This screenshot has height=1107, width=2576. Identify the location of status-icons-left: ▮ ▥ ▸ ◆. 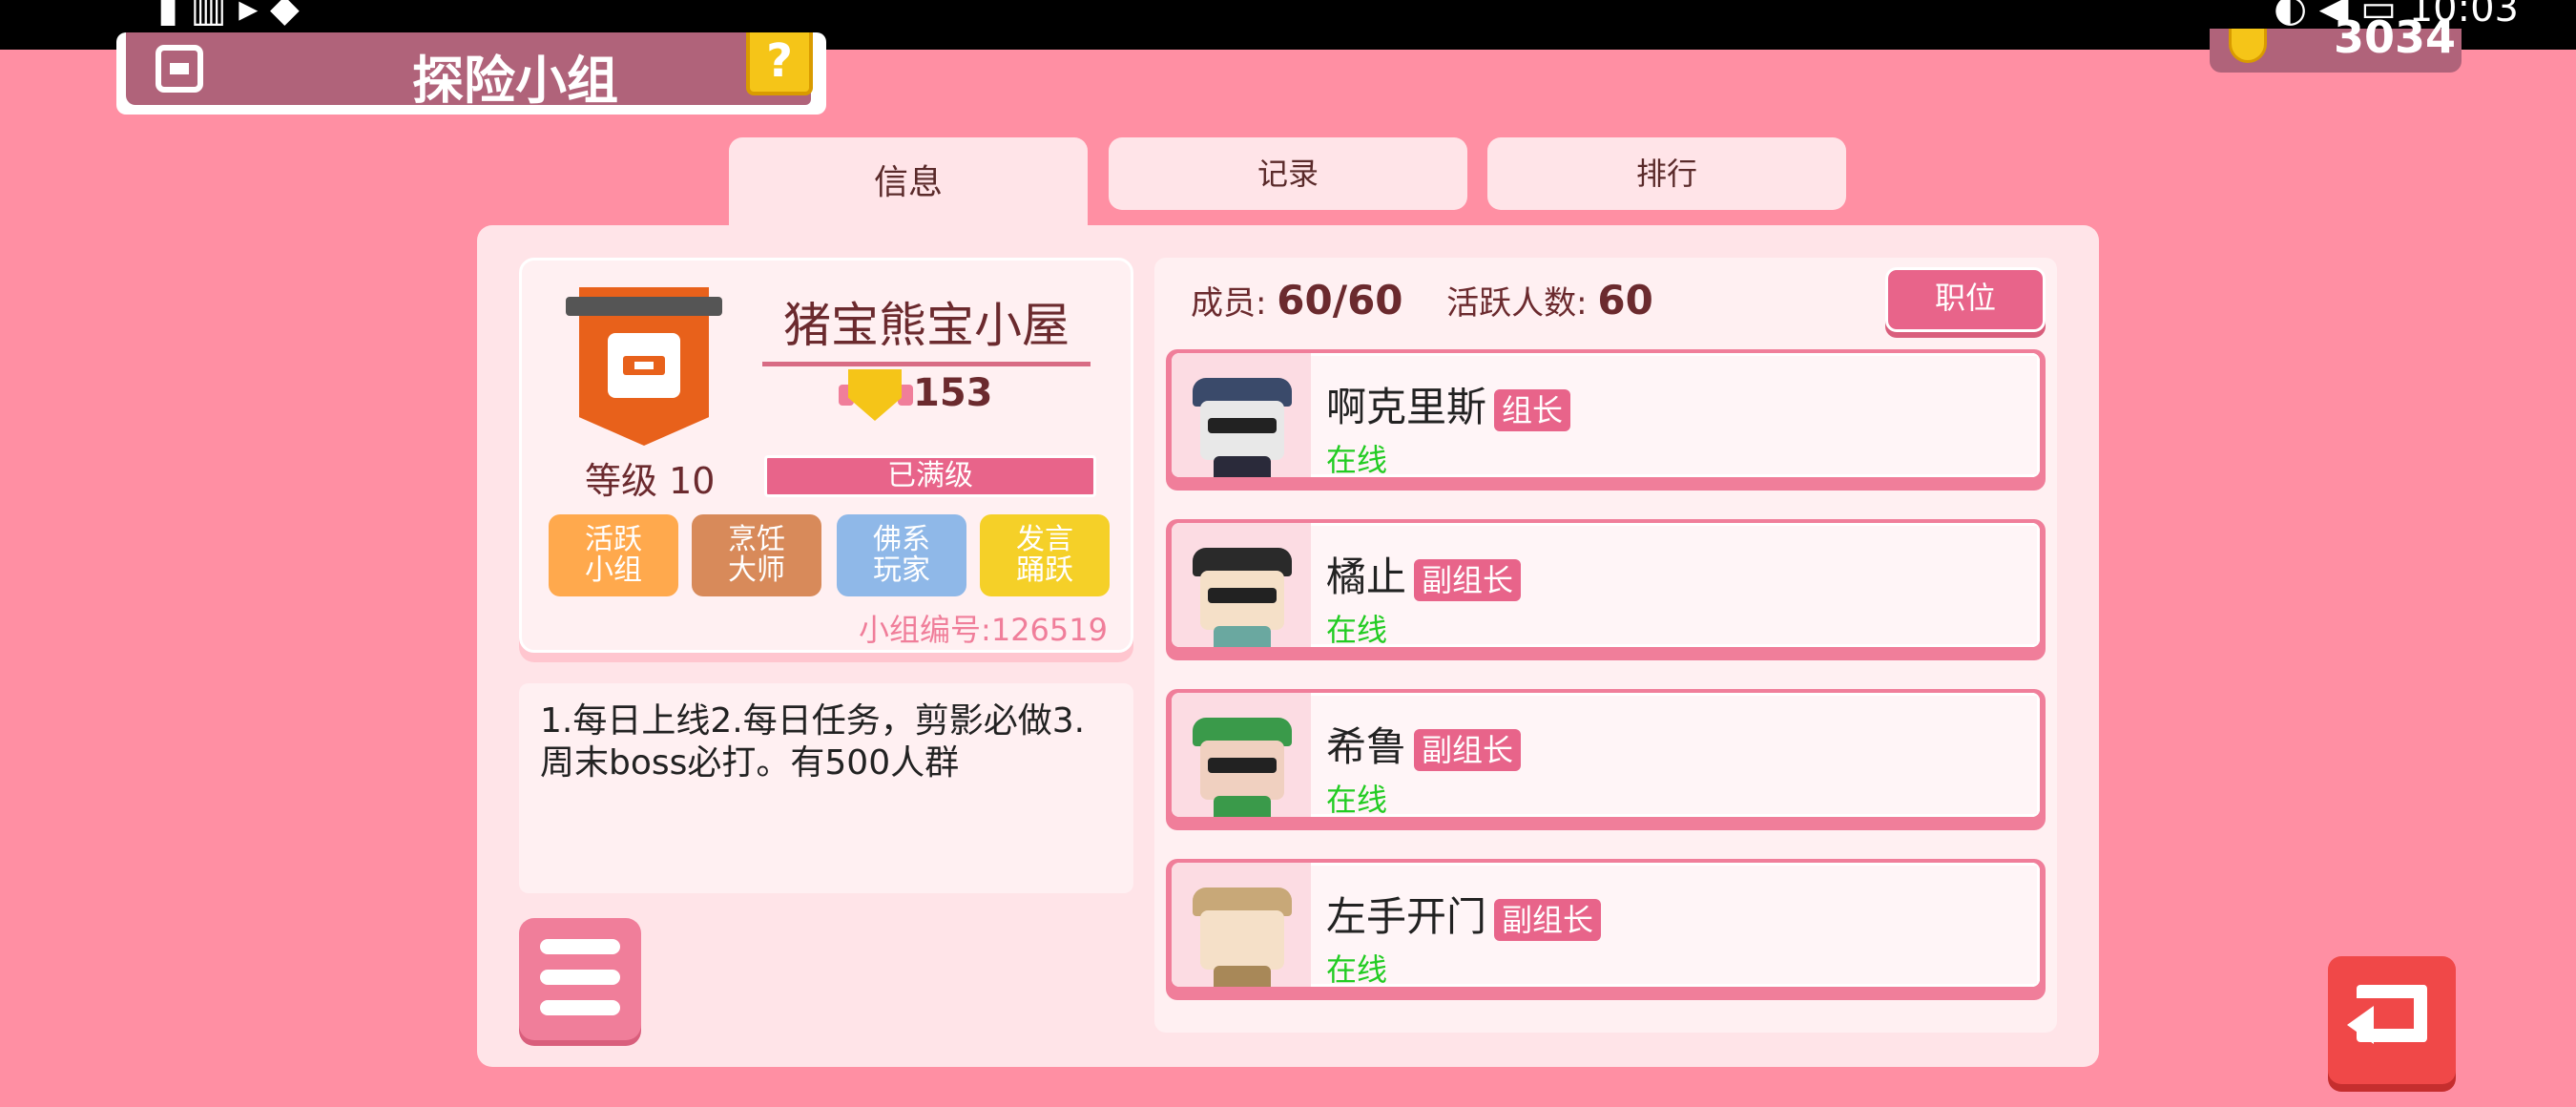
(228, 15).